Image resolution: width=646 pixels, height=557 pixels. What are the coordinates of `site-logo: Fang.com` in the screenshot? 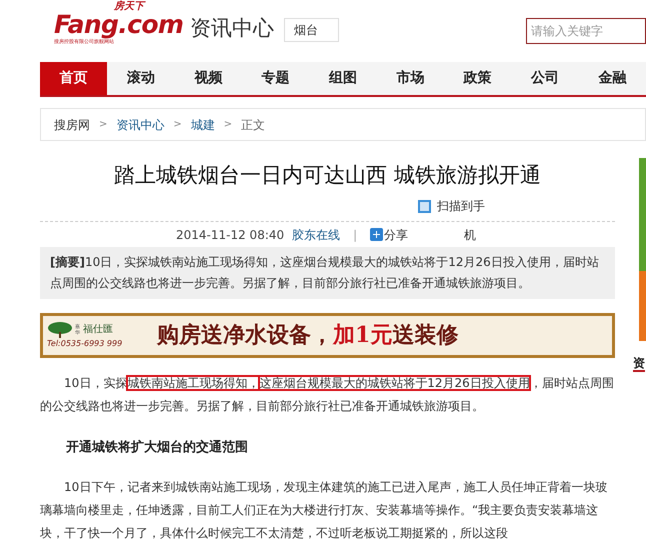 It's located at (117, 25).